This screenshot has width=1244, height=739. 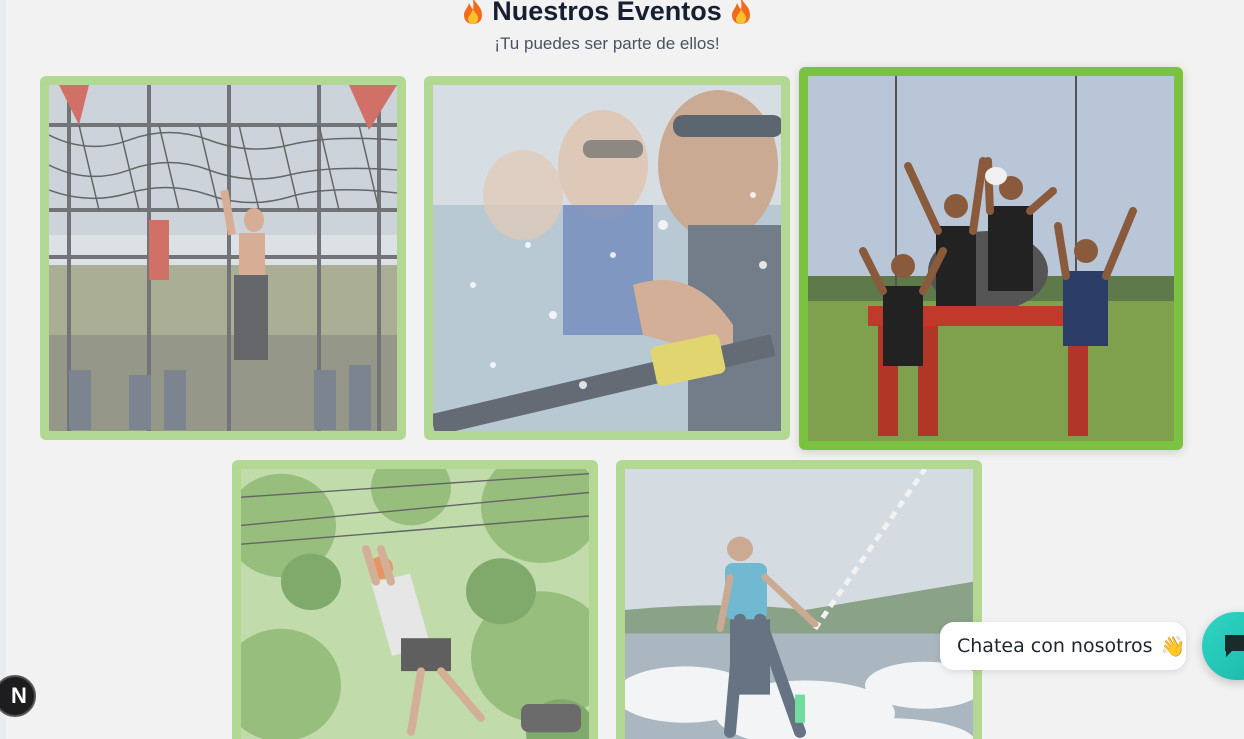 What do you see at coordinates (1173, 646) in the screenshot?
I see `waving-hand-icon: 👋` at bounding box center [1173, 646].